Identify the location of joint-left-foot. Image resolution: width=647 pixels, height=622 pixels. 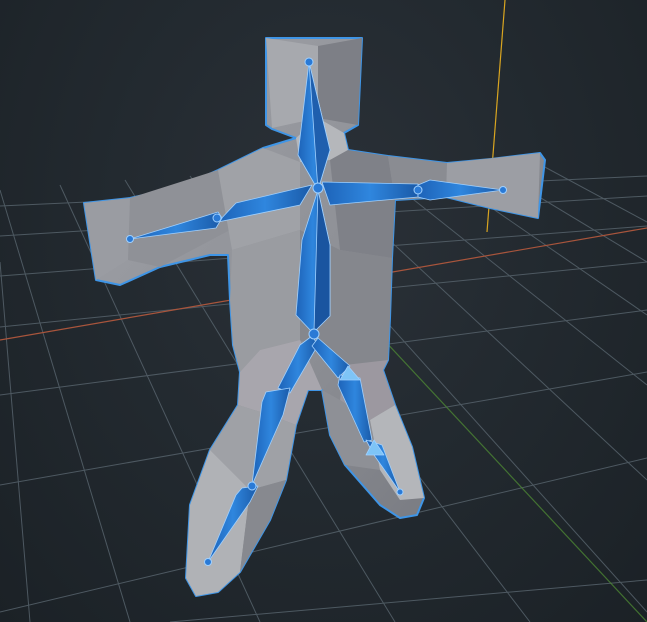
(208, 562).